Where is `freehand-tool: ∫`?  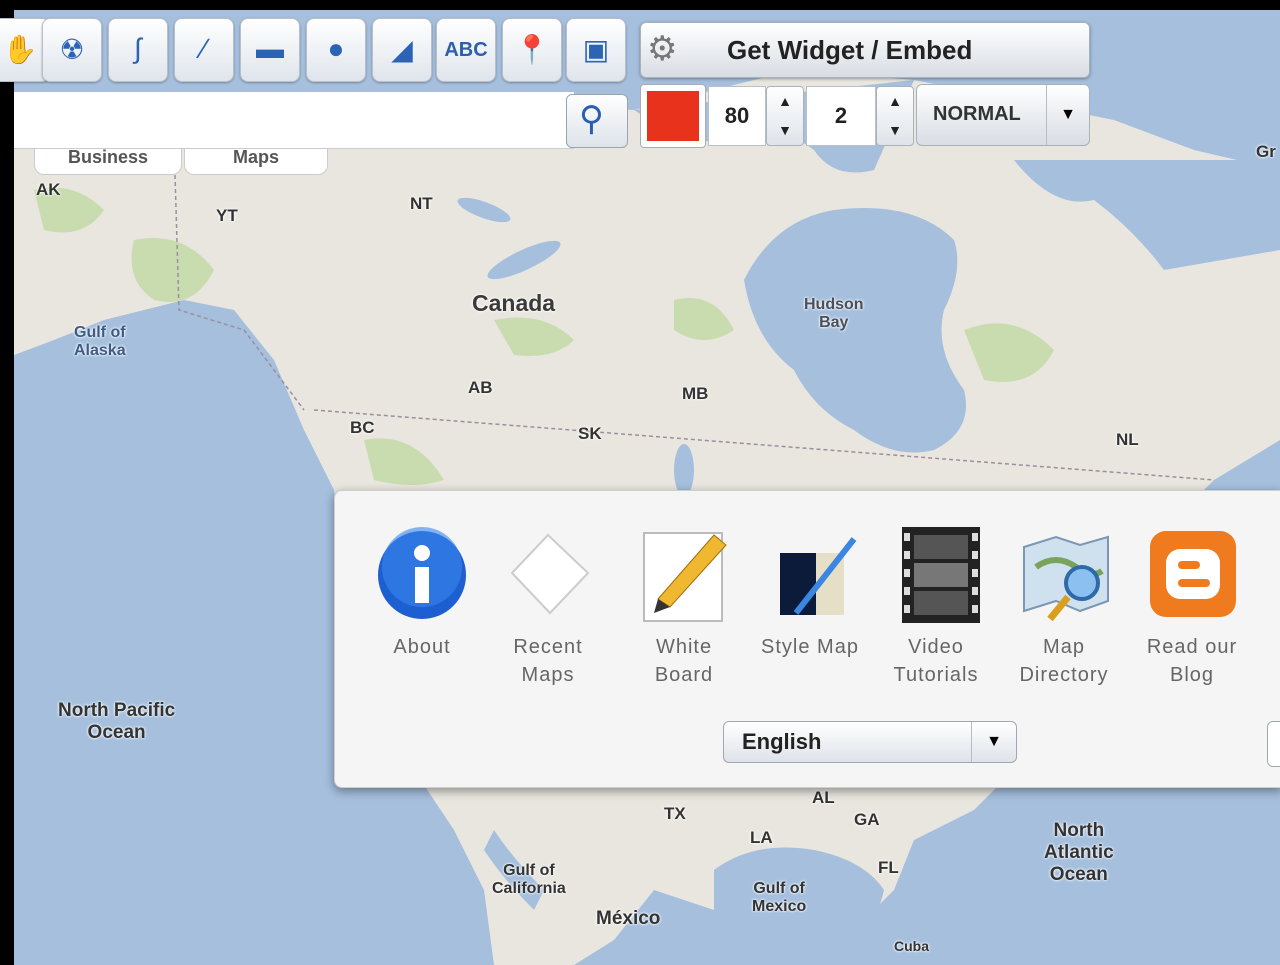
freehand-tool: ∫ is located at coordinates (138, 50).